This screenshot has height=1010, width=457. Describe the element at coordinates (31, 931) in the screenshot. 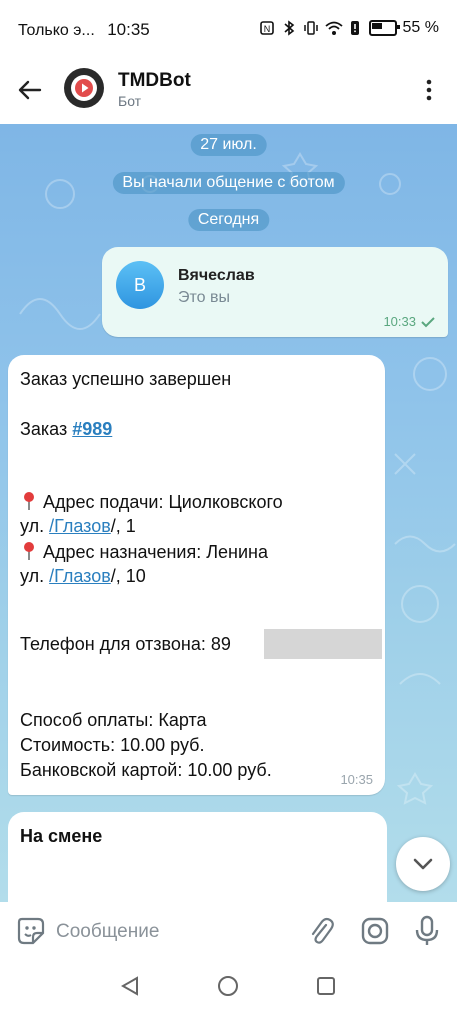

I see `sticker-emoji-icon` at that location.